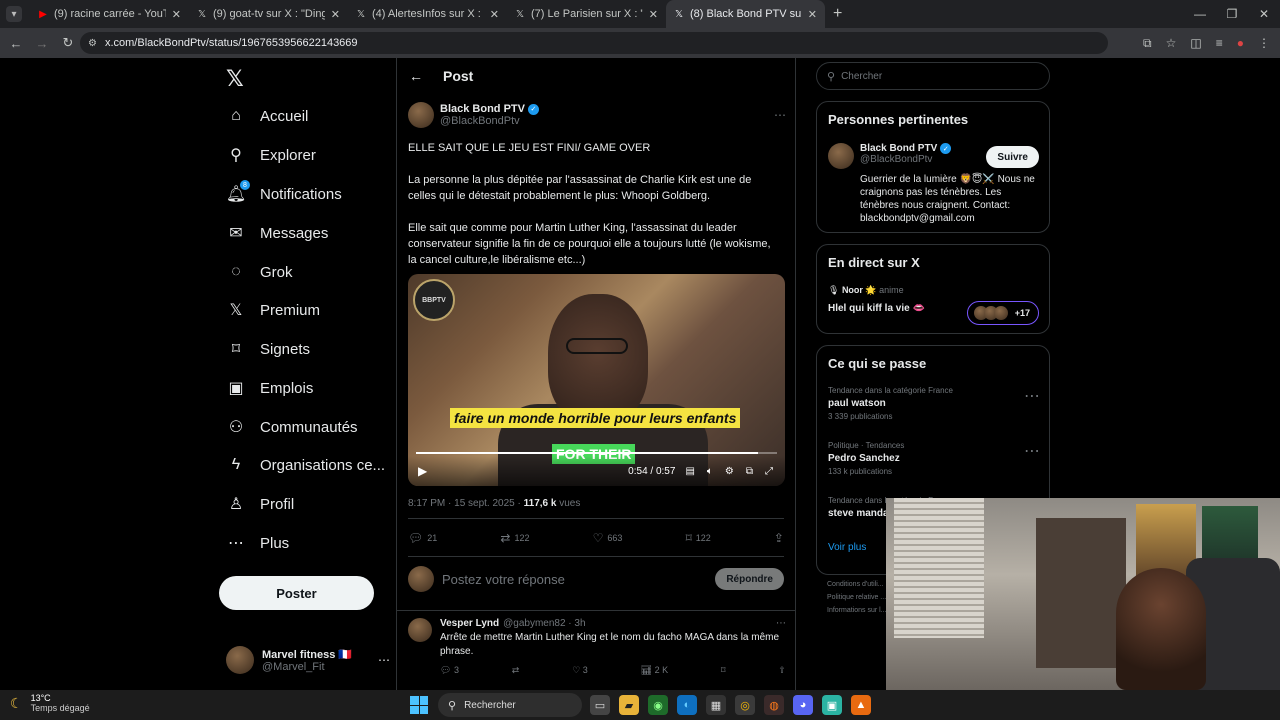 The height and width of the screenshot is (720, 1280). What do you see at coordinates (503, 579) in the screenshot?
I see `reply-input: Postez votre réponse` at bounding box center [503, 579].